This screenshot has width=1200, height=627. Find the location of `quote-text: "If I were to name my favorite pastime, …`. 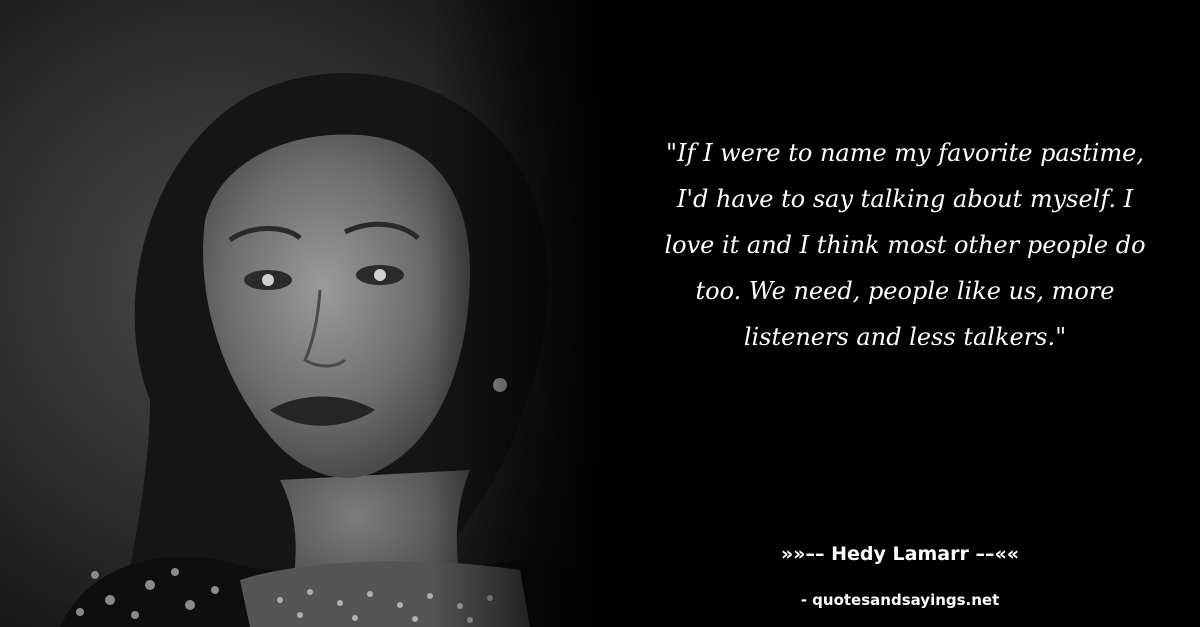

quote-text: "If I were to name my favorite pastime, … is located at coordinates (905, 245).